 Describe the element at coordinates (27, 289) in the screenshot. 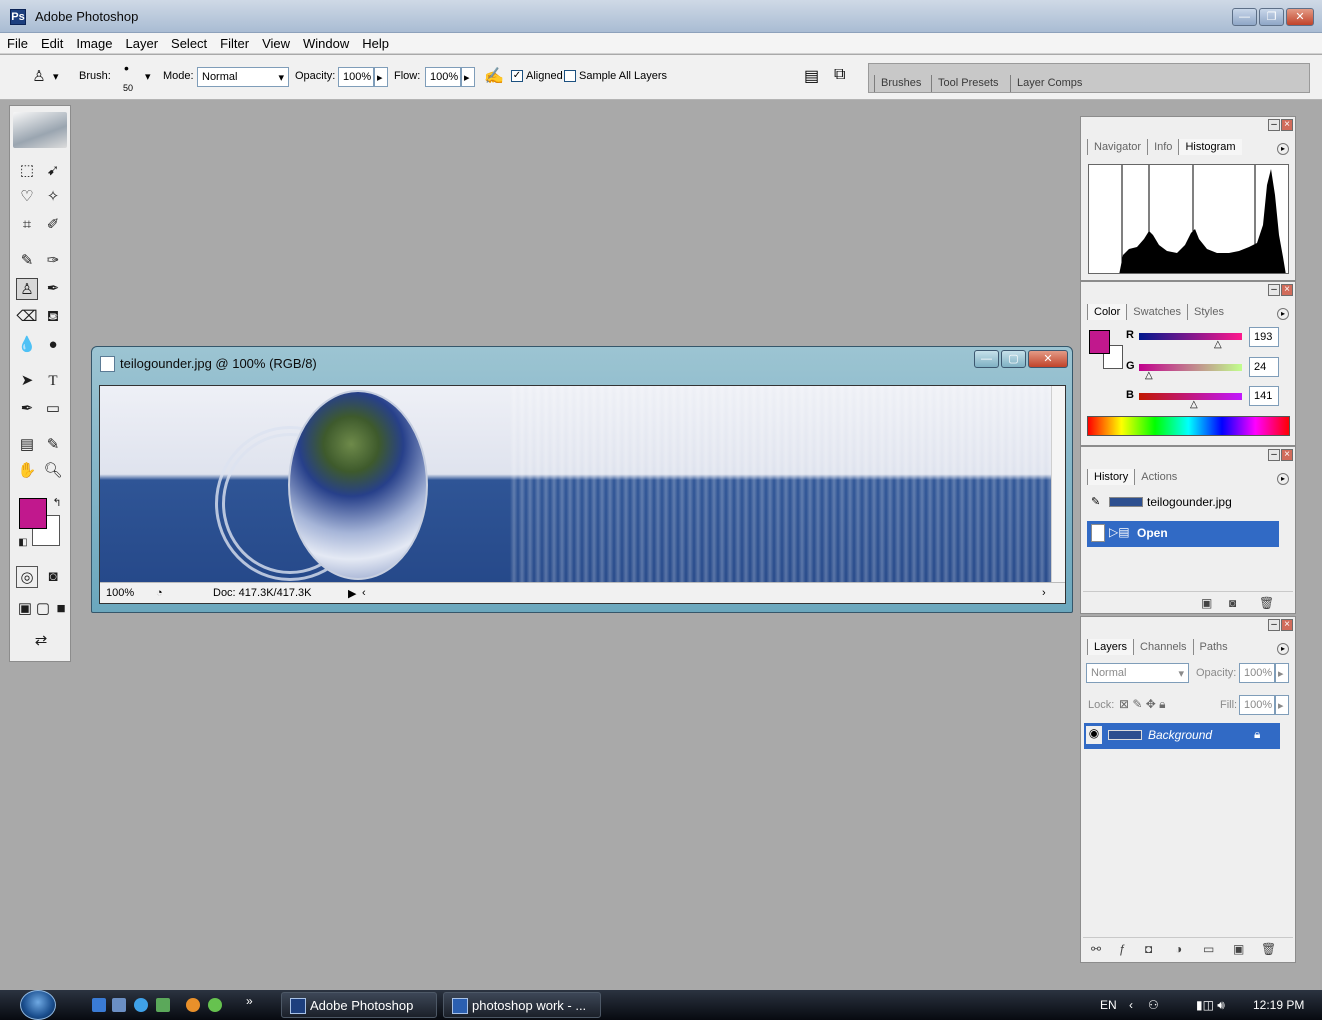

I see `clone-stamp-tool-icon: ♙` at that location.